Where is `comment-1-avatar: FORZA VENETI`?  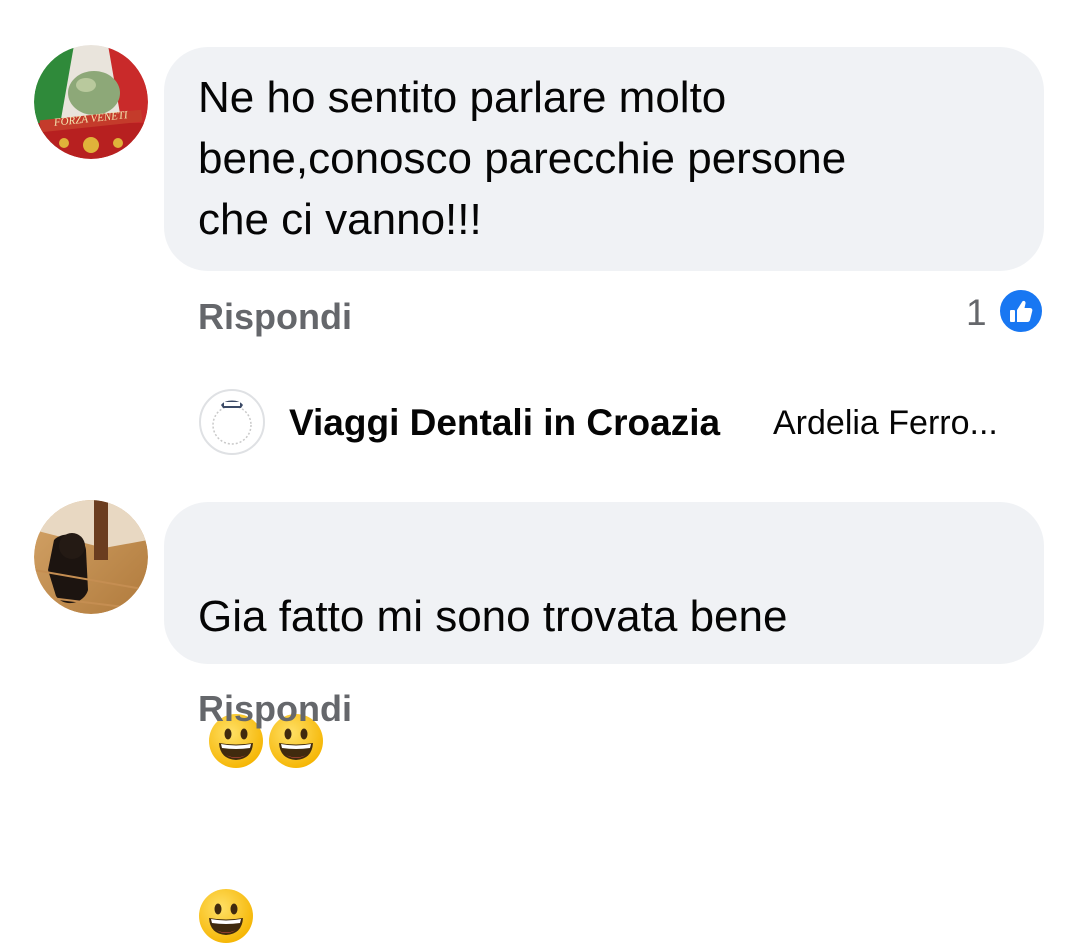 comment-1-avatar: FORZA VENETI is located at coordinates (91, 102).